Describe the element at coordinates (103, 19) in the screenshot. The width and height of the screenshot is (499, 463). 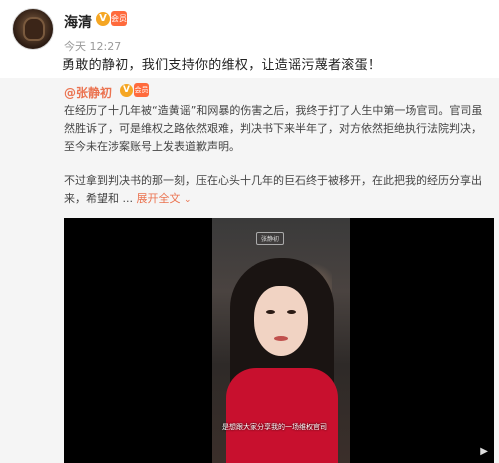
I see `verified-v-icon: V` at that location.